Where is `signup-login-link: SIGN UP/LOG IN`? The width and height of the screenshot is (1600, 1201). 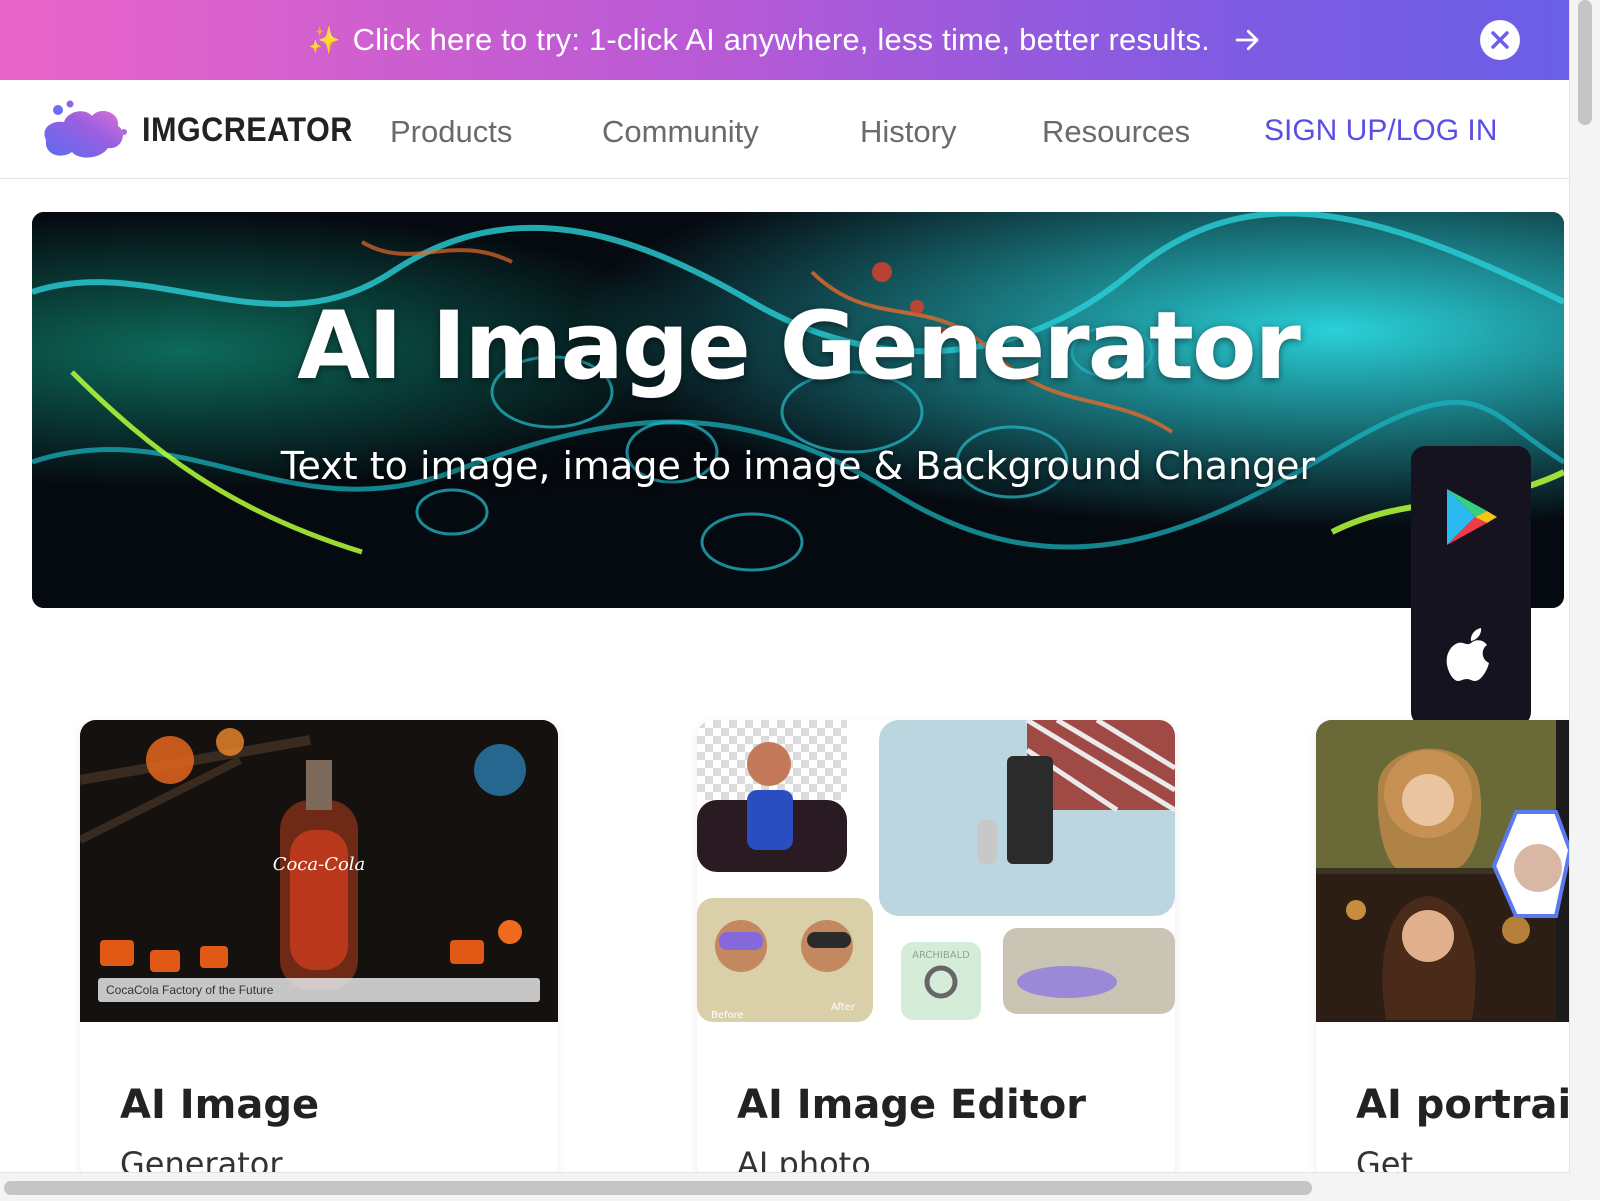
signup-login-link: SIGN UP/LOG IN is located at coordinates (1380, 131).